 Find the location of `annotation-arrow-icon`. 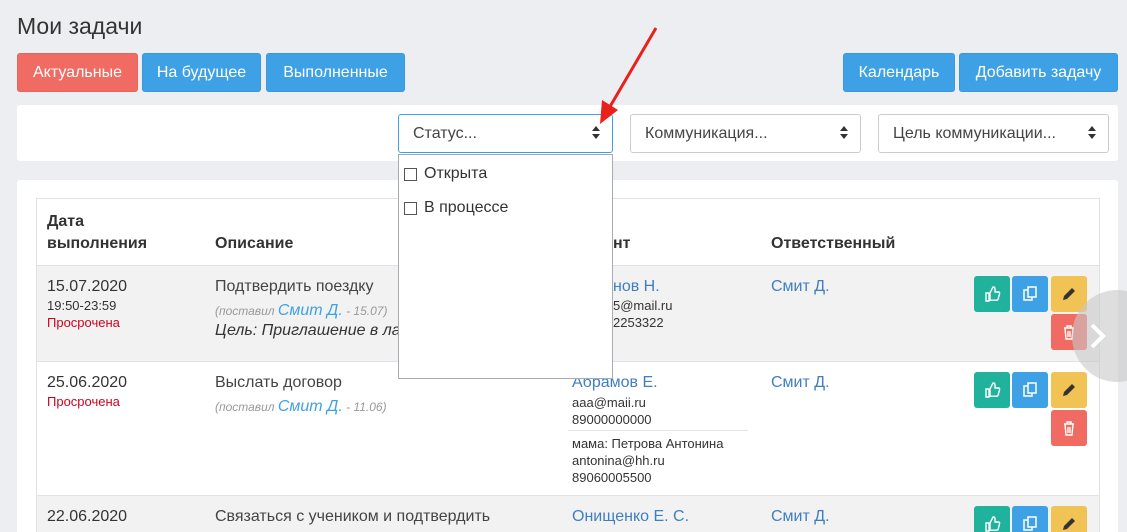

annotation-arrow-icon is located at coordinates (629, 75).